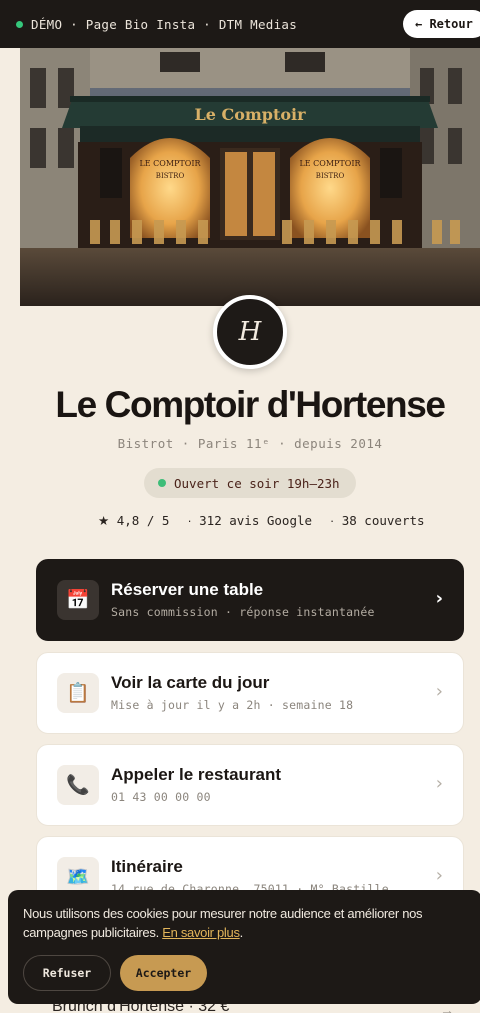 The width and height of the screenshot is (480, 1013). I want to click on page-title: Le Comptoir d'Hortense, so click(250, 404).